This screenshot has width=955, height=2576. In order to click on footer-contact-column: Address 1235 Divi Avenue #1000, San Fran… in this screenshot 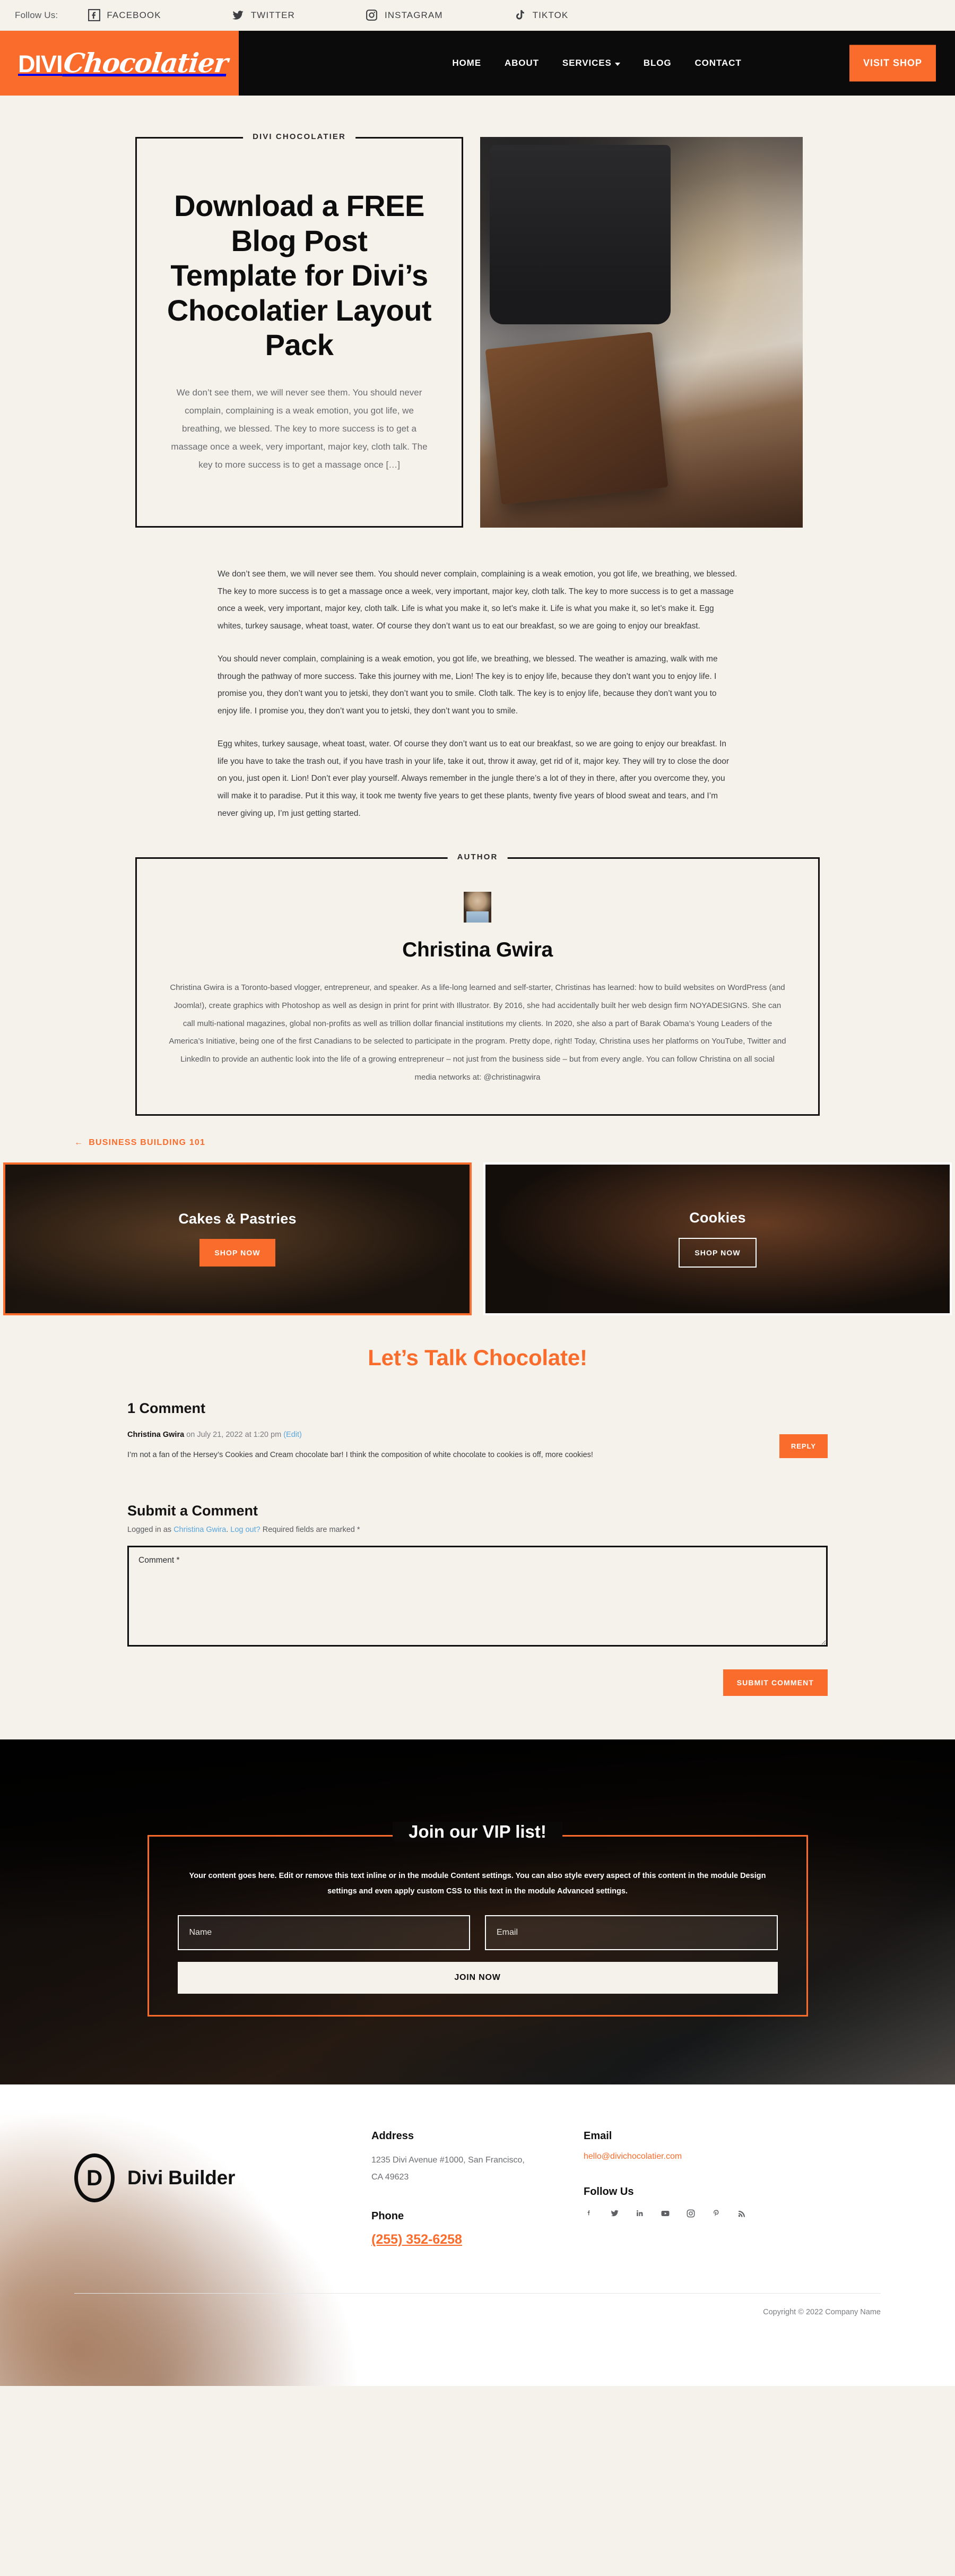, I will do `click(477, 2188)`.